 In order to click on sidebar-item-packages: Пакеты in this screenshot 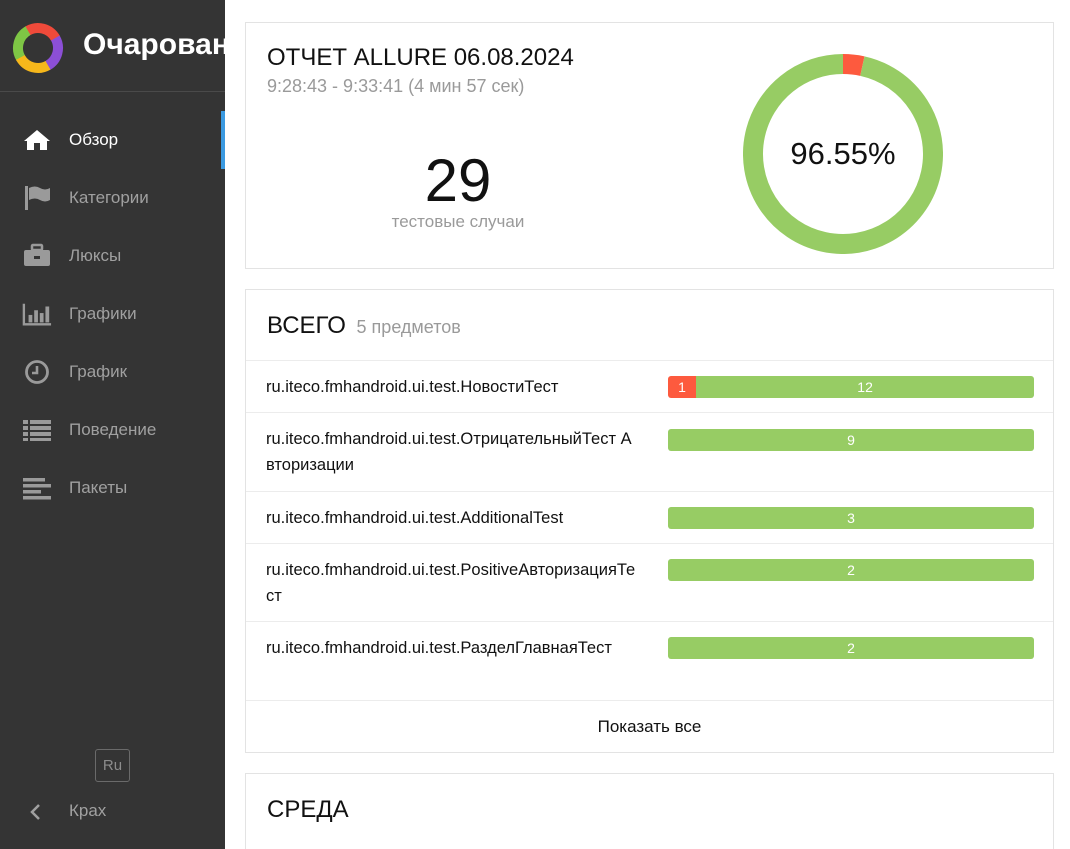, I will do `click(112, 488)`.